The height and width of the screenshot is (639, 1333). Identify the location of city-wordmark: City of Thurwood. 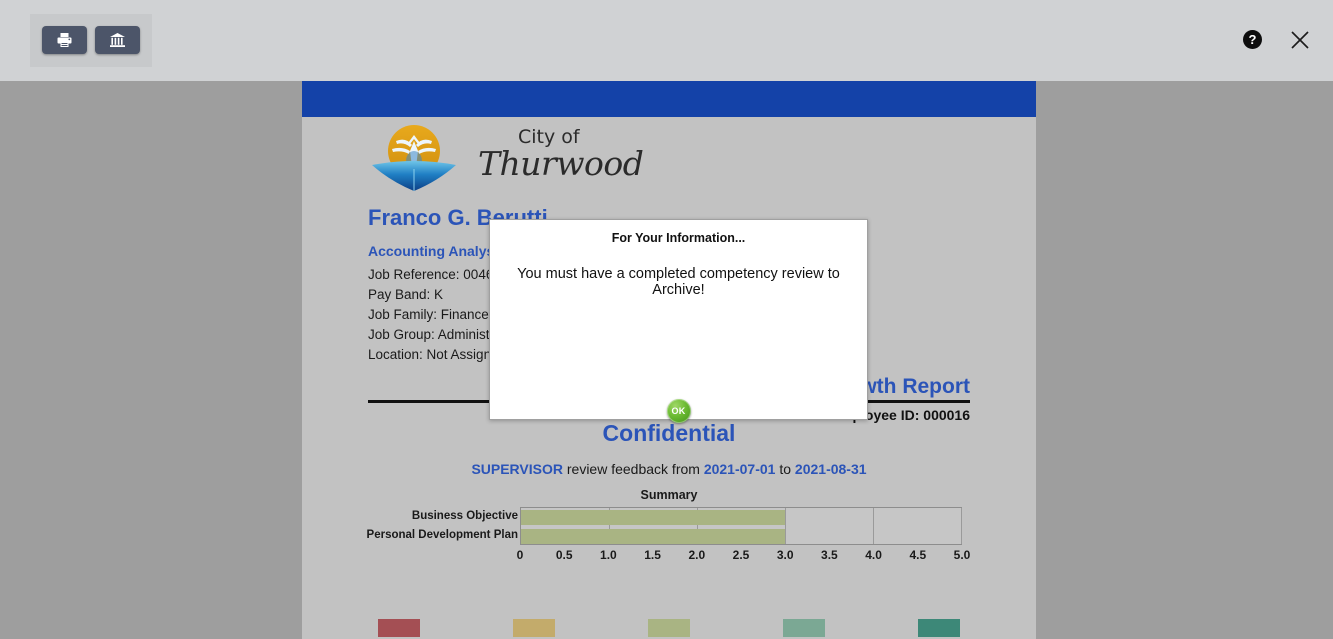
(578, 154).